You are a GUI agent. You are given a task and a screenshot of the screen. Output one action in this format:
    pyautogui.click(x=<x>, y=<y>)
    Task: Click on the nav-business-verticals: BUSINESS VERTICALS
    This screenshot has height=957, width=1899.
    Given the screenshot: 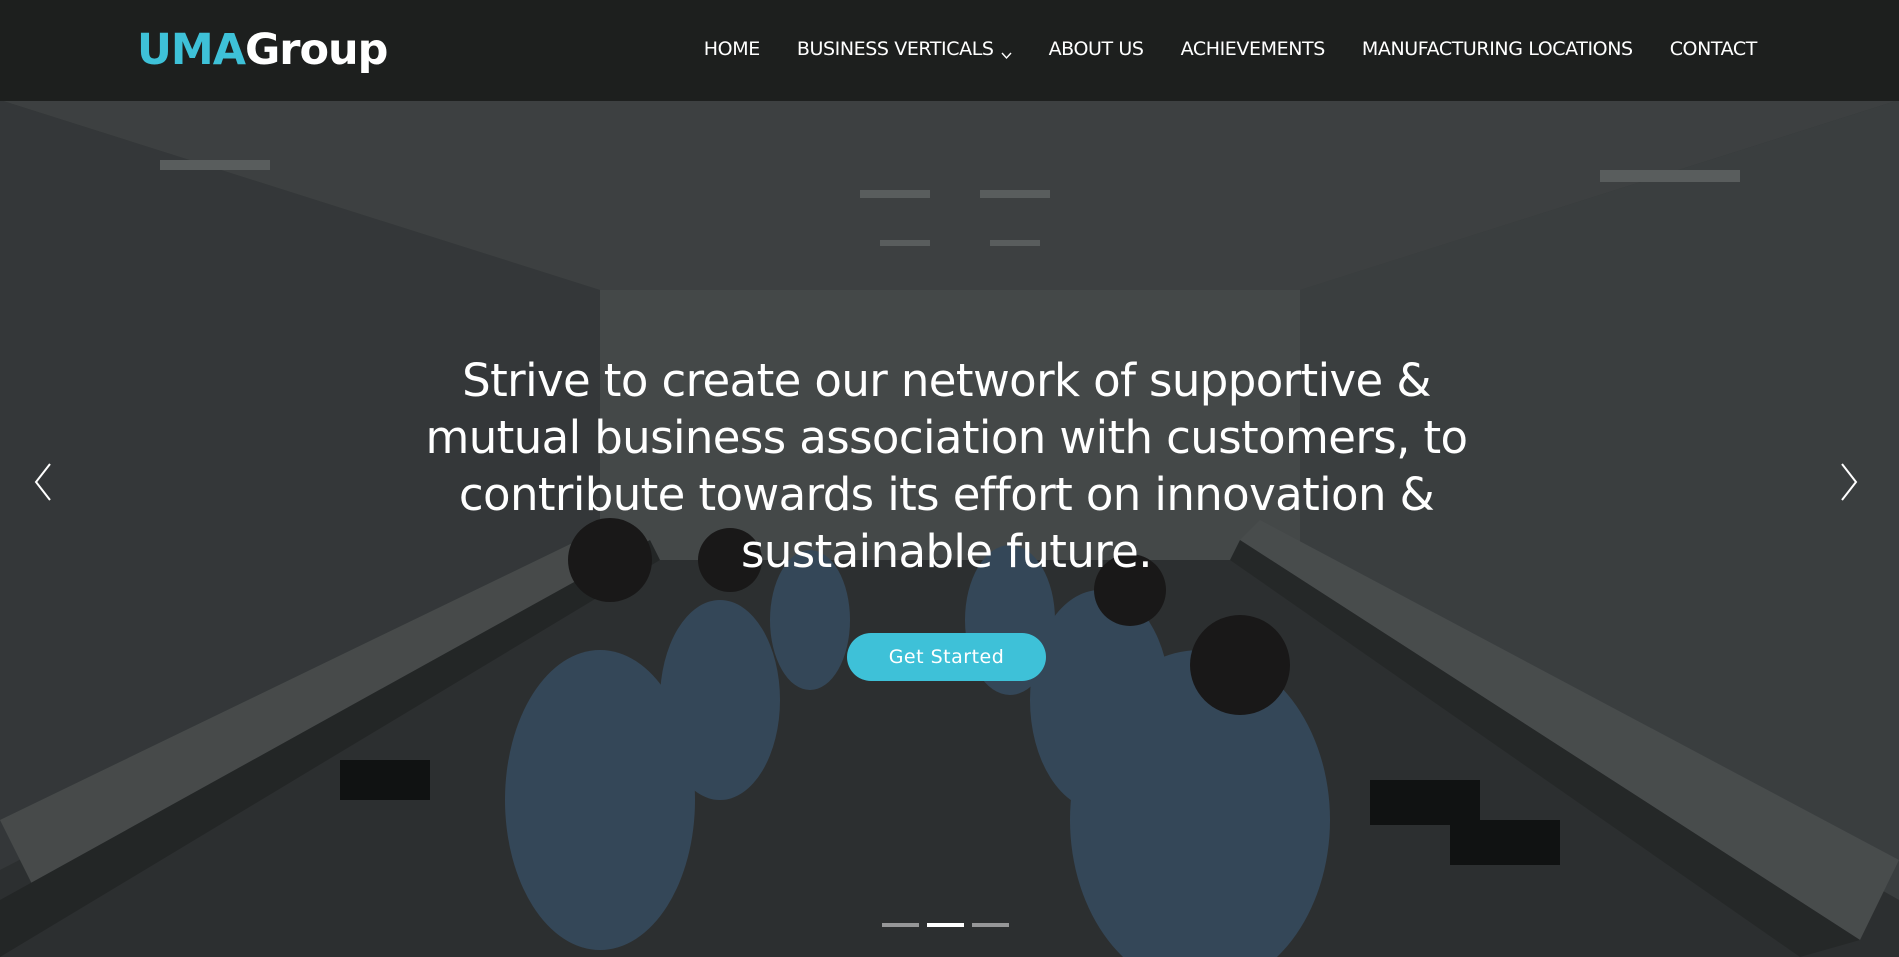 What is the action you would take?
    pyautogui.click(x=904, y=49)
    